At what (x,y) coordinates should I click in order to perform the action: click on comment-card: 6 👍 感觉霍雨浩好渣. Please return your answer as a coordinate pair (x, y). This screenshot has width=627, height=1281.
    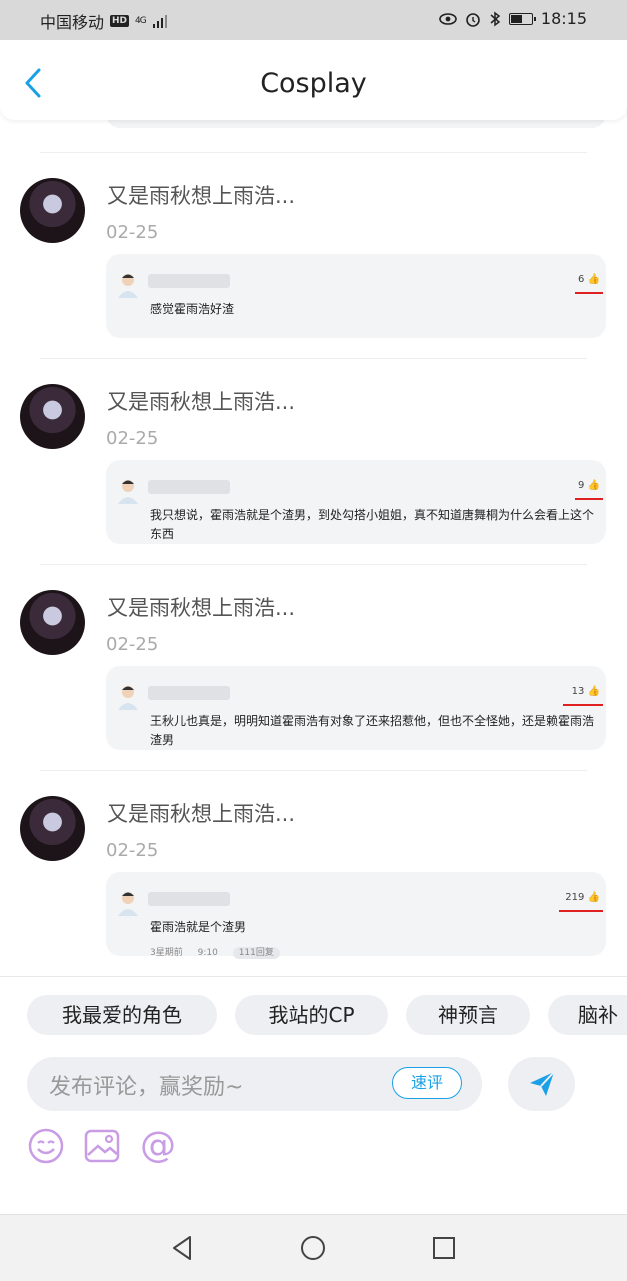
    Looking at the image, I should click on (356, 296).